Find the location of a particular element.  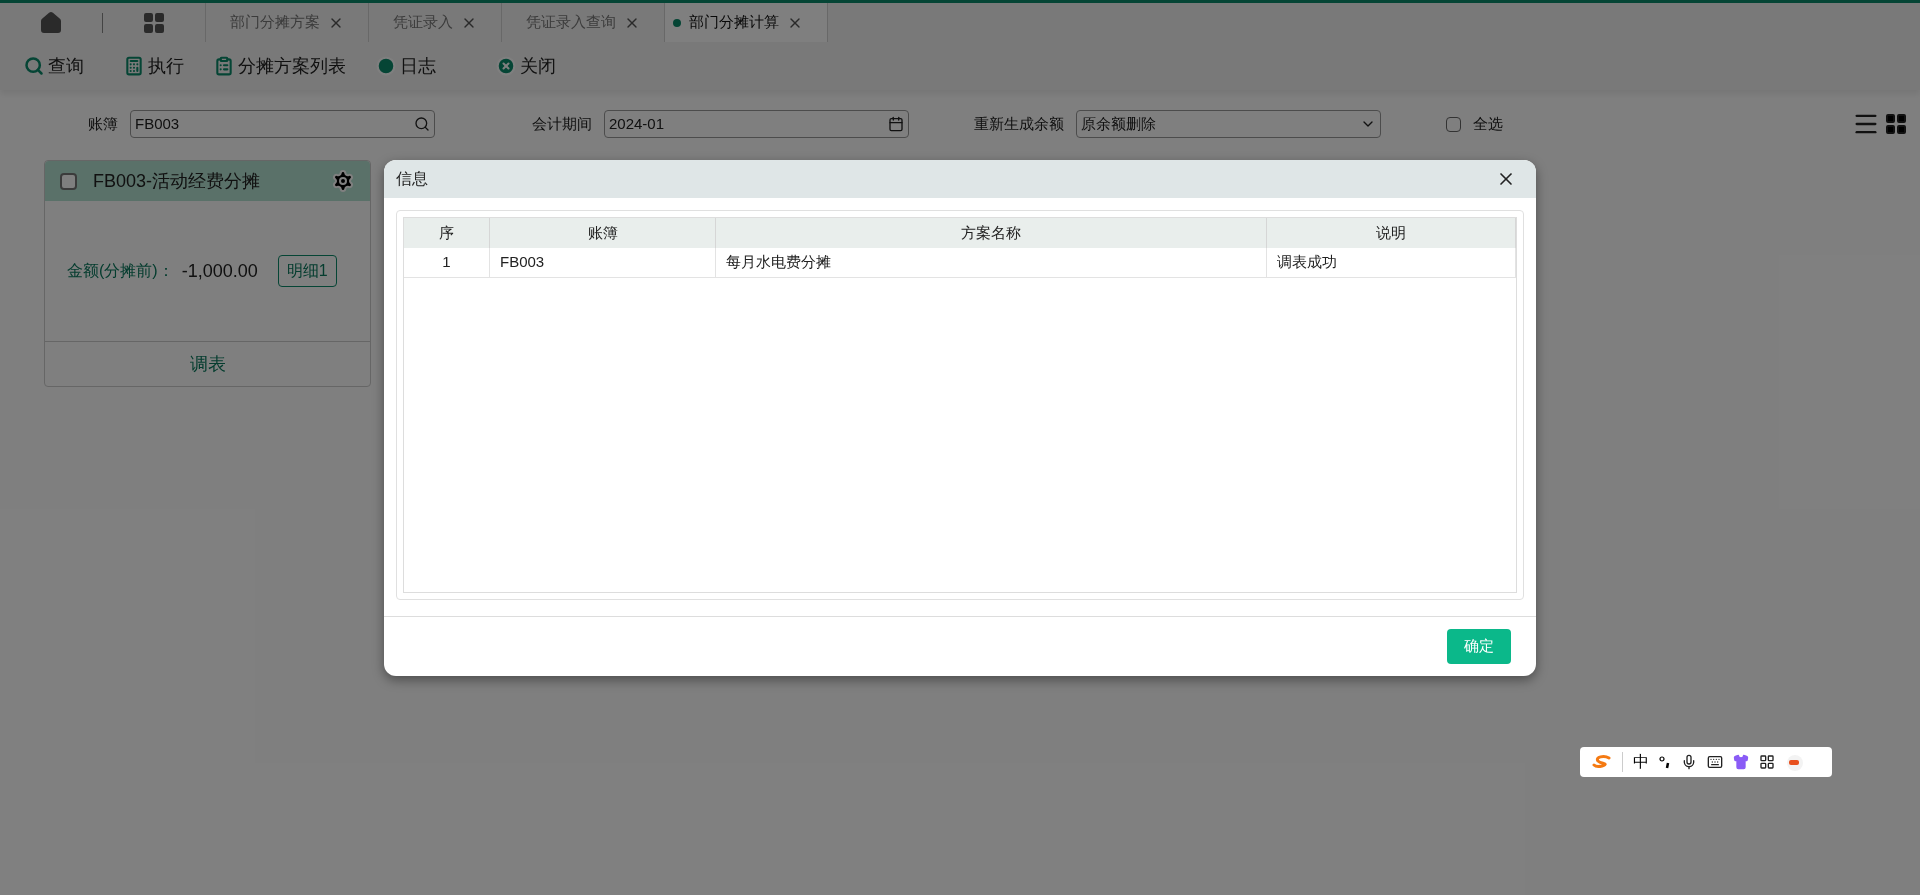

gear-icon is located at coordinates (343, 181).